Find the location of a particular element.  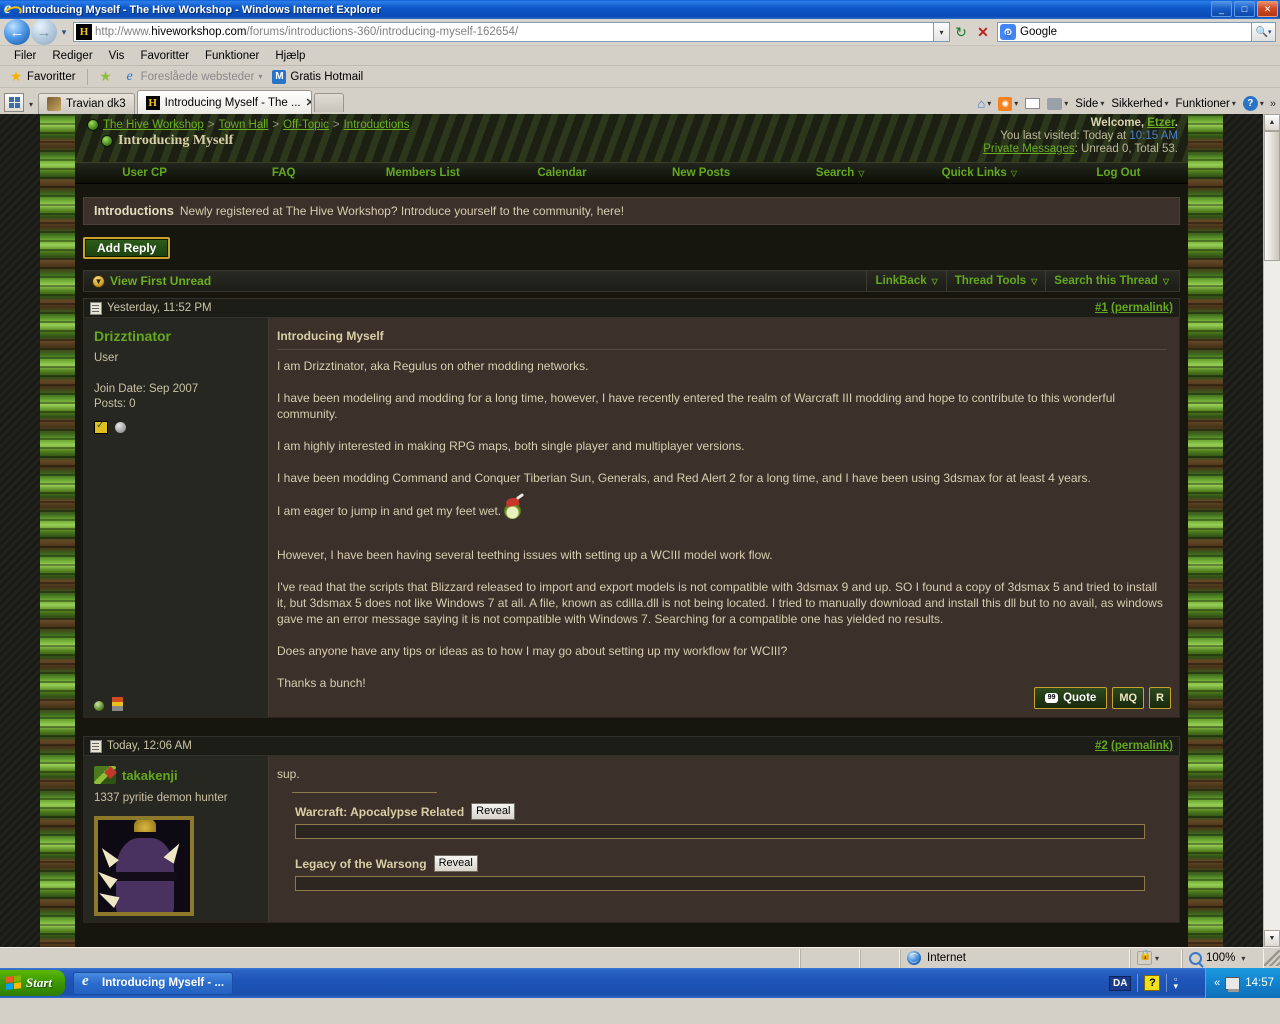

tray-divider is located at coordinates (1167, 983).